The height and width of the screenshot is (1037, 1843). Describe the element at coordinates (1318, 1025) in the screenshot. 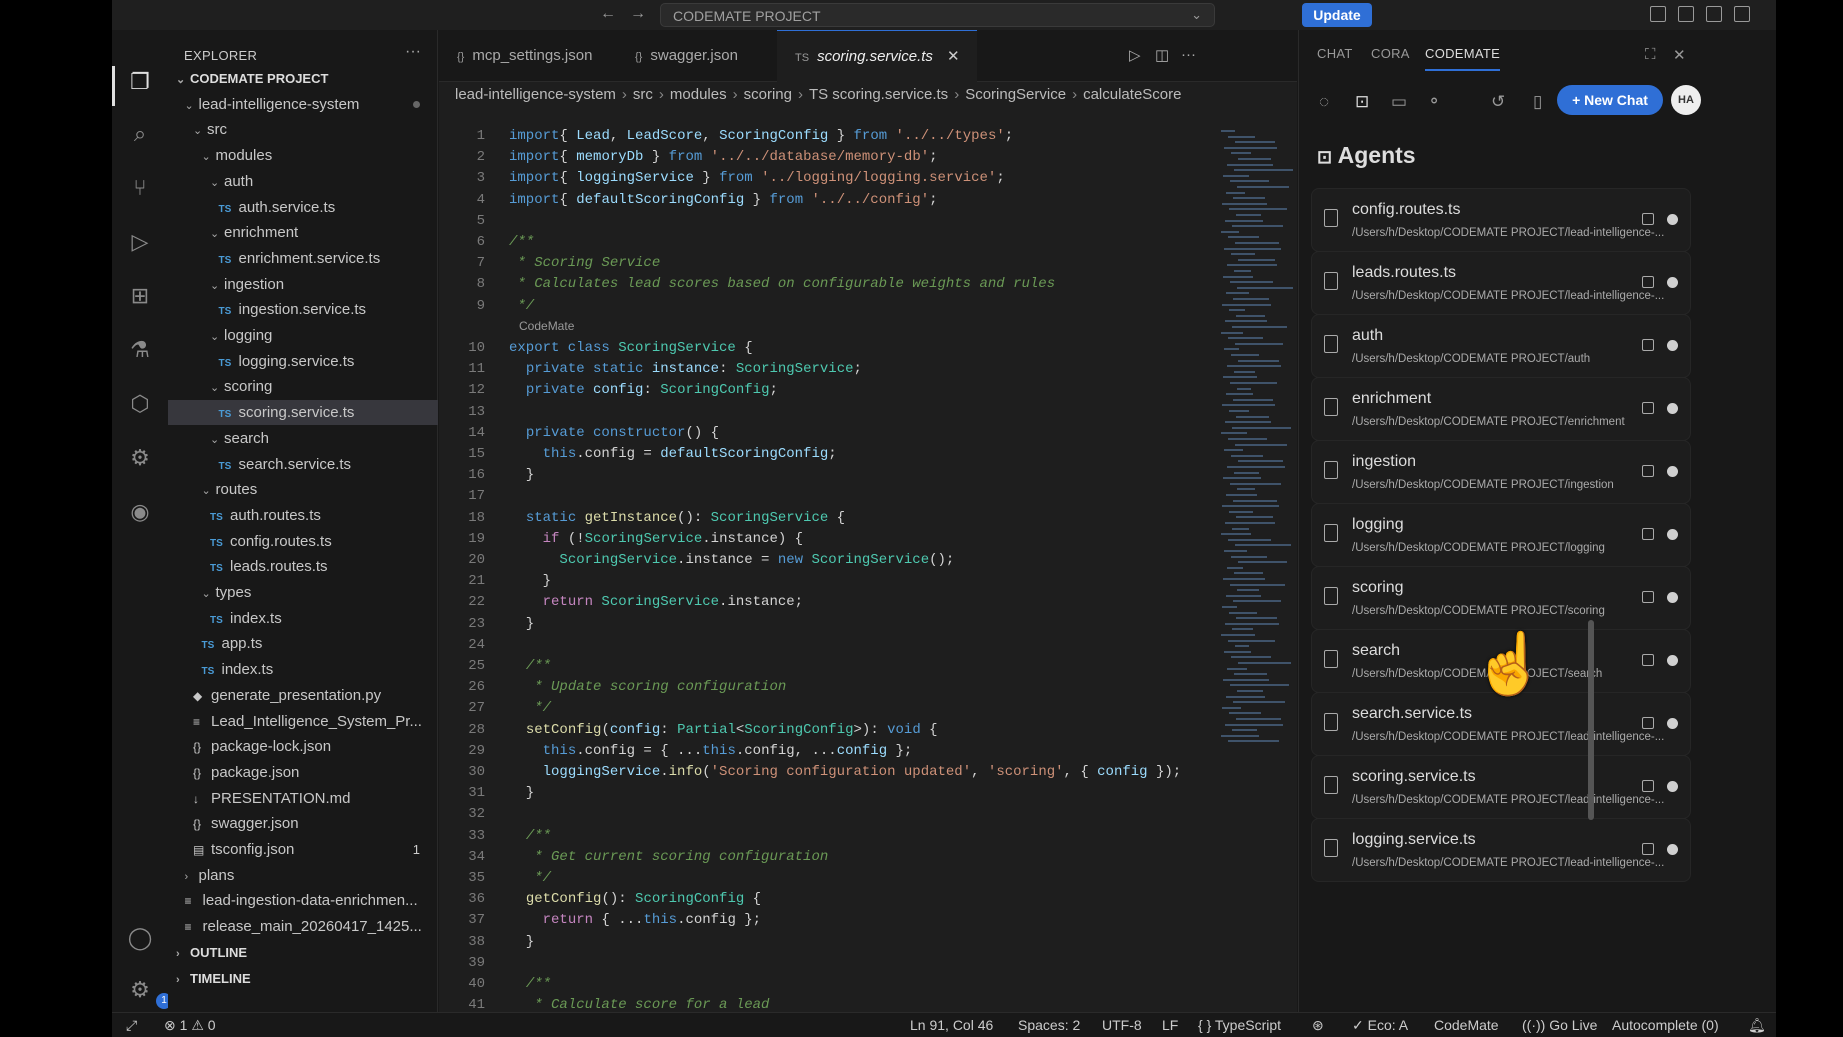

I see `copilot-icon: ⊛` at that location.